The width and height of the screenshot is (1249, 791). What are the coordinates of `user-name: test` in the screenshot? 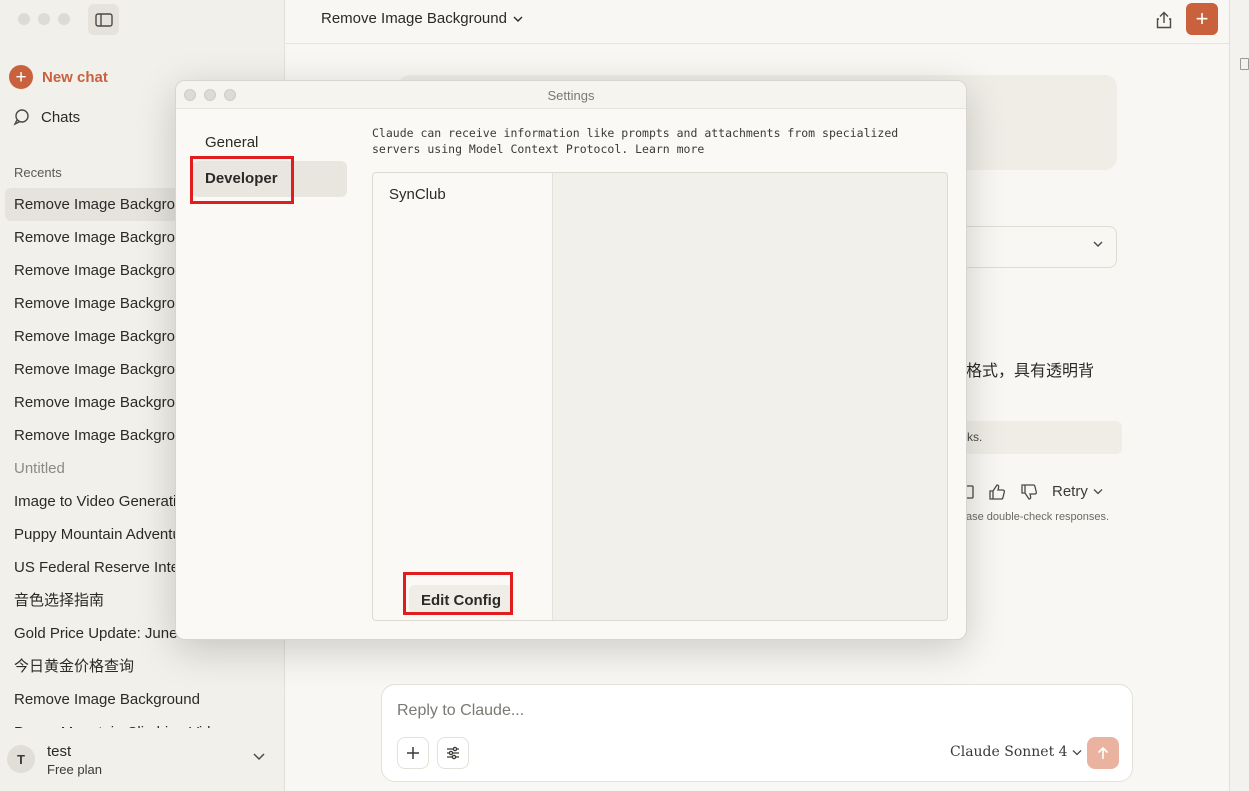 It's located at (59, 751).